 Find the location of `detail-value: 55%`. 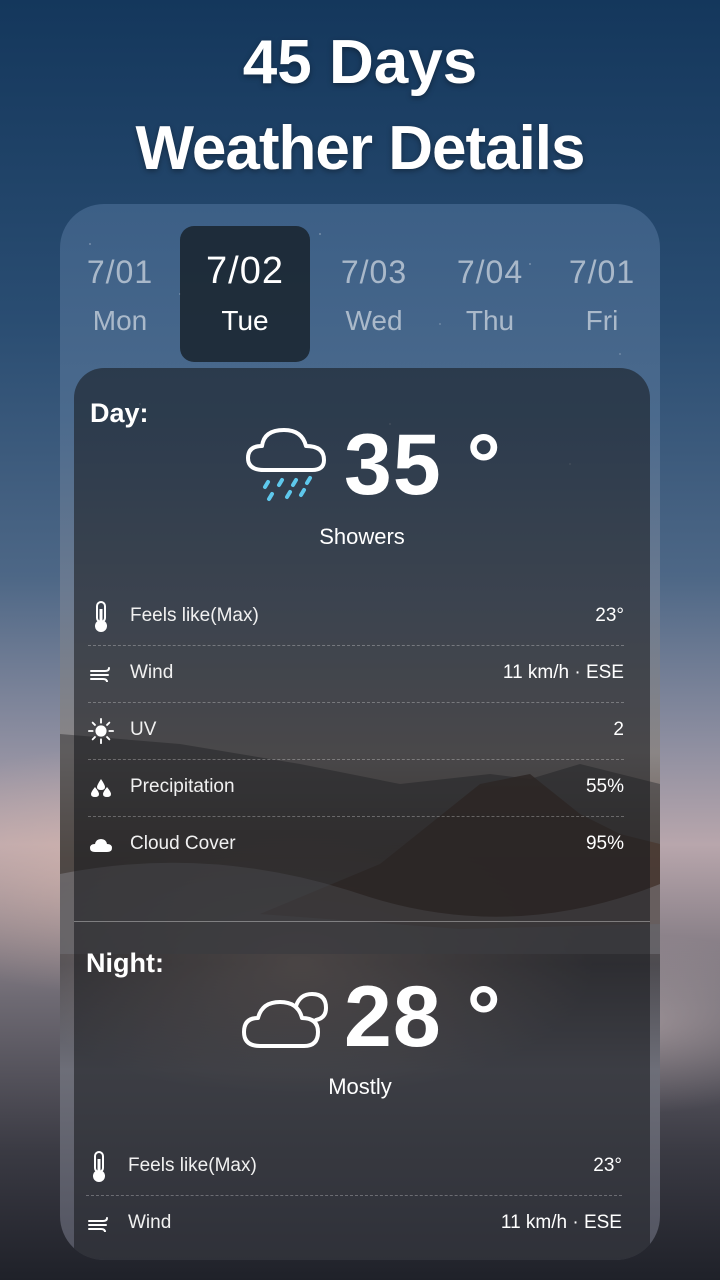

detail-value: 55% is located at coordinates (604, 786).